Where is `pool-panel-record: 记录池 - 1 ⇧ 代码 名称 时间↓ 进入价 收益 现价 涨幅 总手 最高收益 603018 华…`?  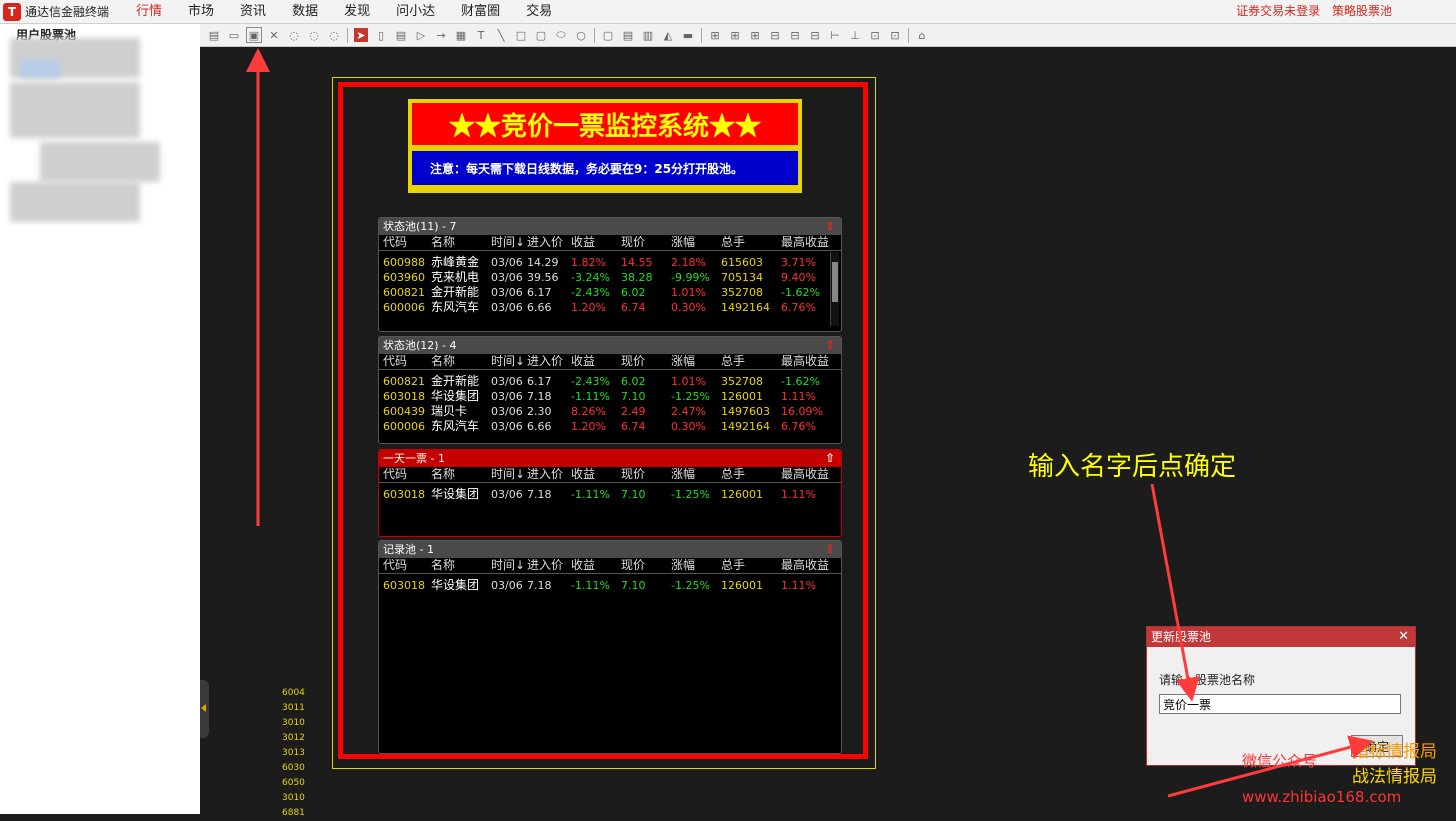
pool-panel-record: 记录池 - 1 ⇧ 代码 名称 时间↓ 进入价 收益 现价 涨幅 总手 最高收益 603018 华… is located at coordinates (610, 647).